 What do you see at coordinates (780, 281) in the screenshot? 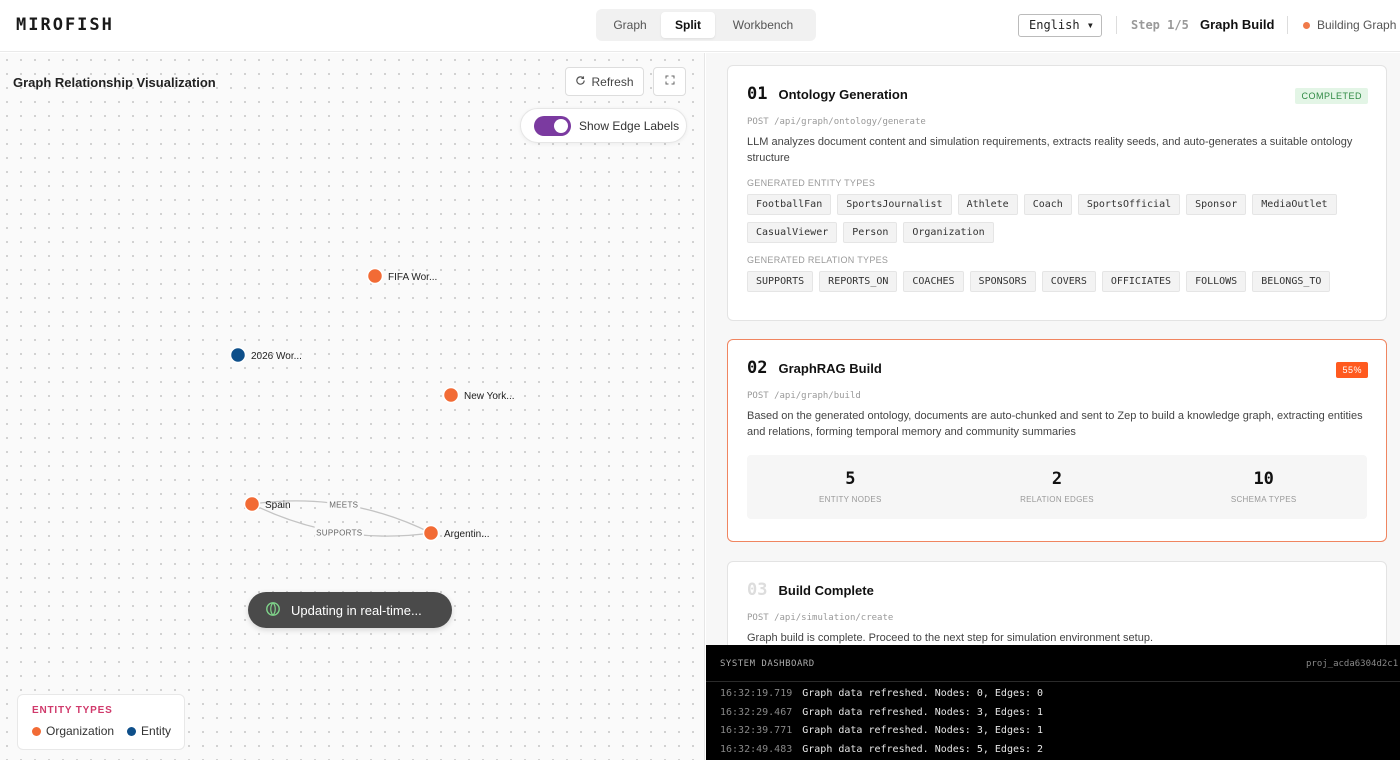
I see `relation-type-tag: SUPPORTS` at bounding box center [780, 281].